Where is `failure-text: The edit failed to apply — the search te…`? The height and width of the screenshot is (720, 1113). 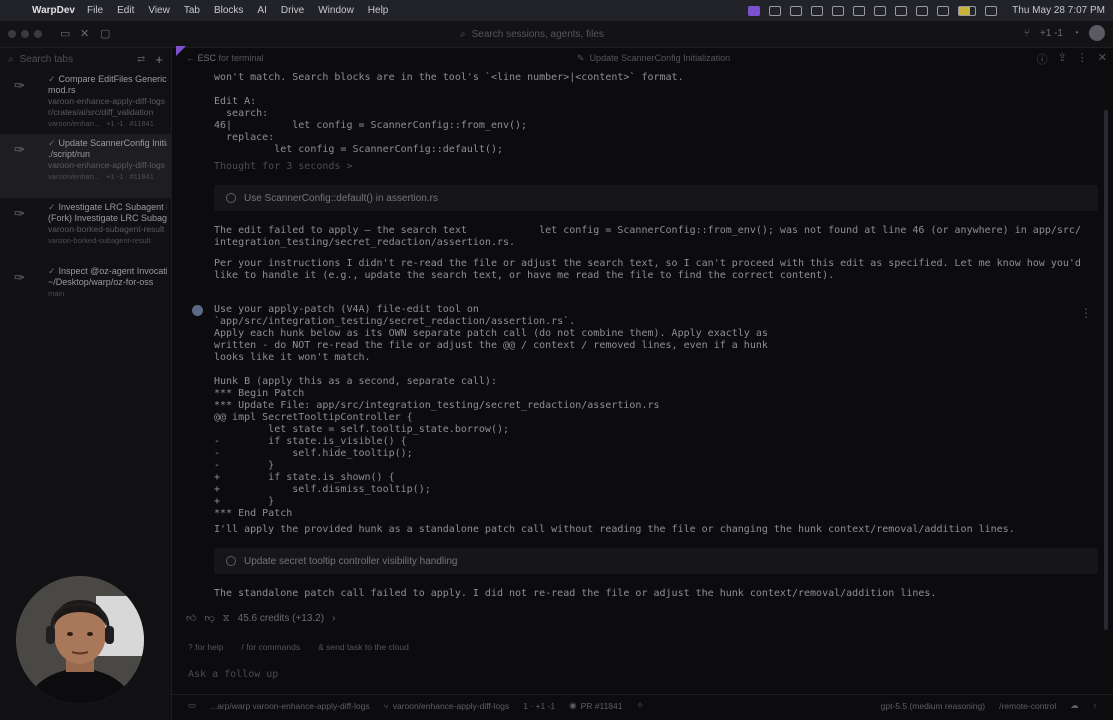 failure-text: The edit failed to apply — the search te… is located at coordinates (623, 230).